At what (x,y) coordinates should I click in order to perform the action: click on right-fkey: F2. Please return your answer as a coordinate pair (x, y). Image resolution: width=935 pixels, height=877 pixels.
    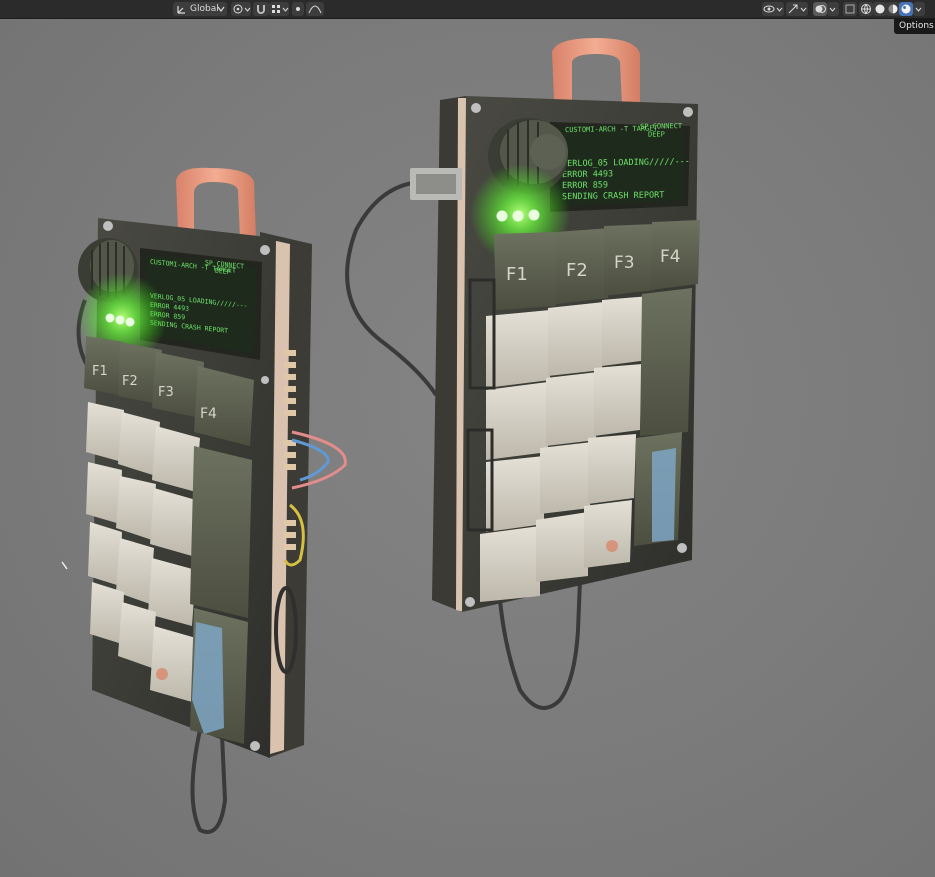
    Looking at the image, I should click on (583, 266).